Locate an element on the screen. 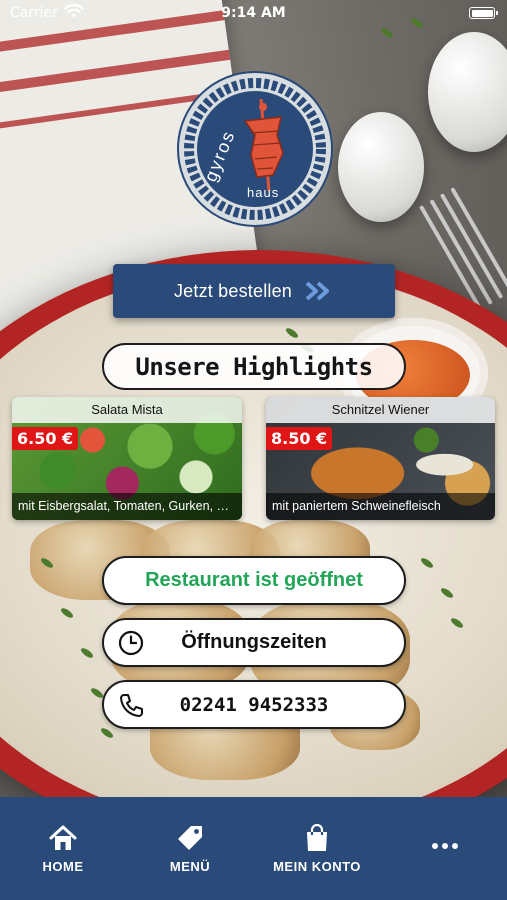 This screenshot has width=507, height=900. pepper-shaker is located at coordinates (467, 92).